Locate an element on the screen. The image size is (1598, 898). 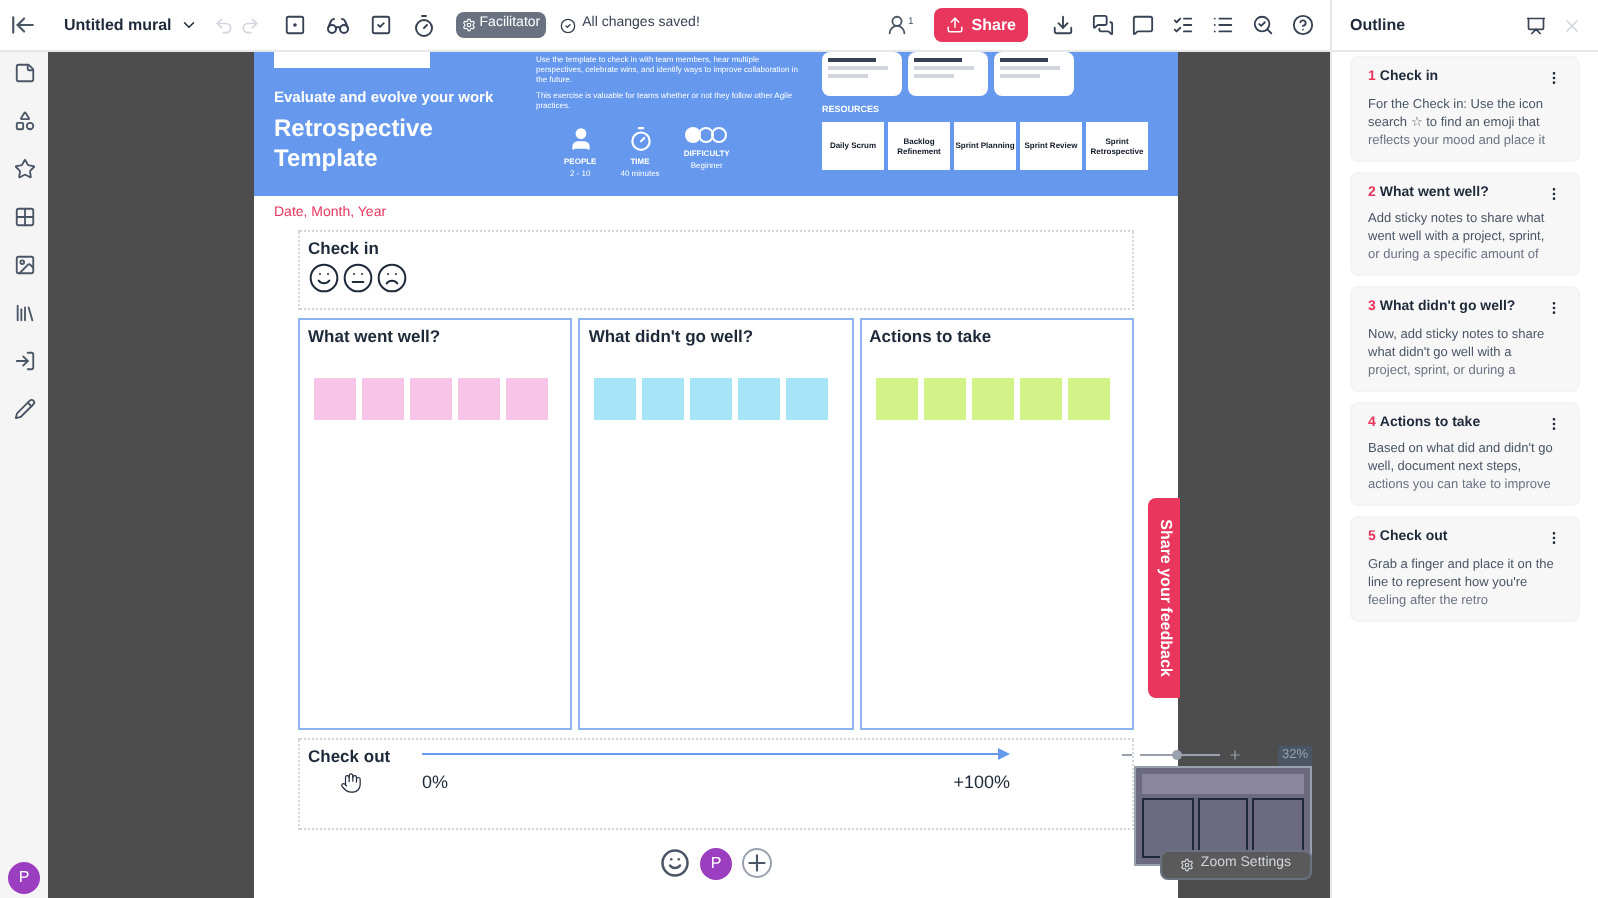
banner-title: Retrospective Template is located at coordinates (354, 144).